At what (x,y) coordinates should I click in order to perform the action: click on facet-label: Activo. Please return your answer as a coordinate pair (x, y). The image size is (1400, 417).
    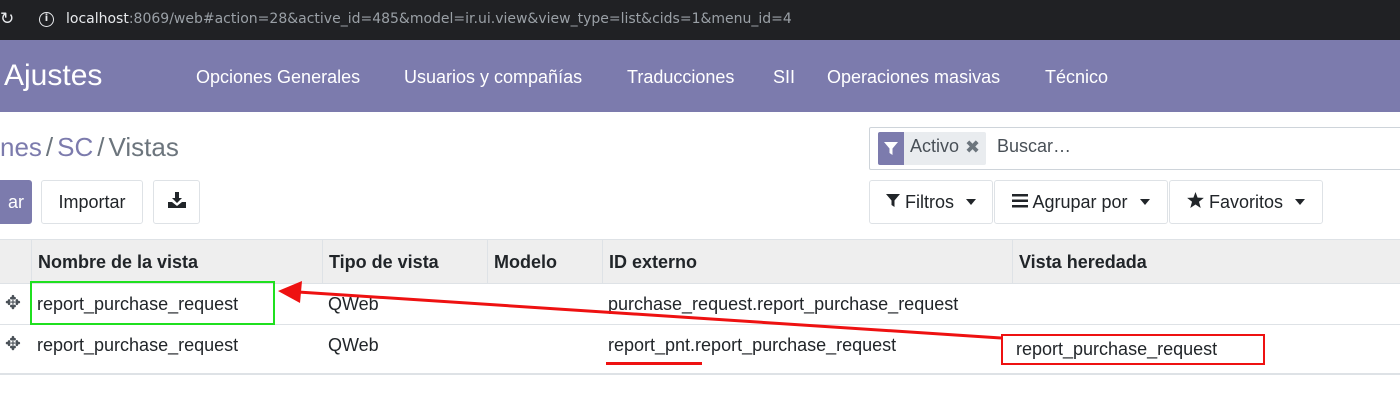
    Looking at the image, I should click on (934, 148).